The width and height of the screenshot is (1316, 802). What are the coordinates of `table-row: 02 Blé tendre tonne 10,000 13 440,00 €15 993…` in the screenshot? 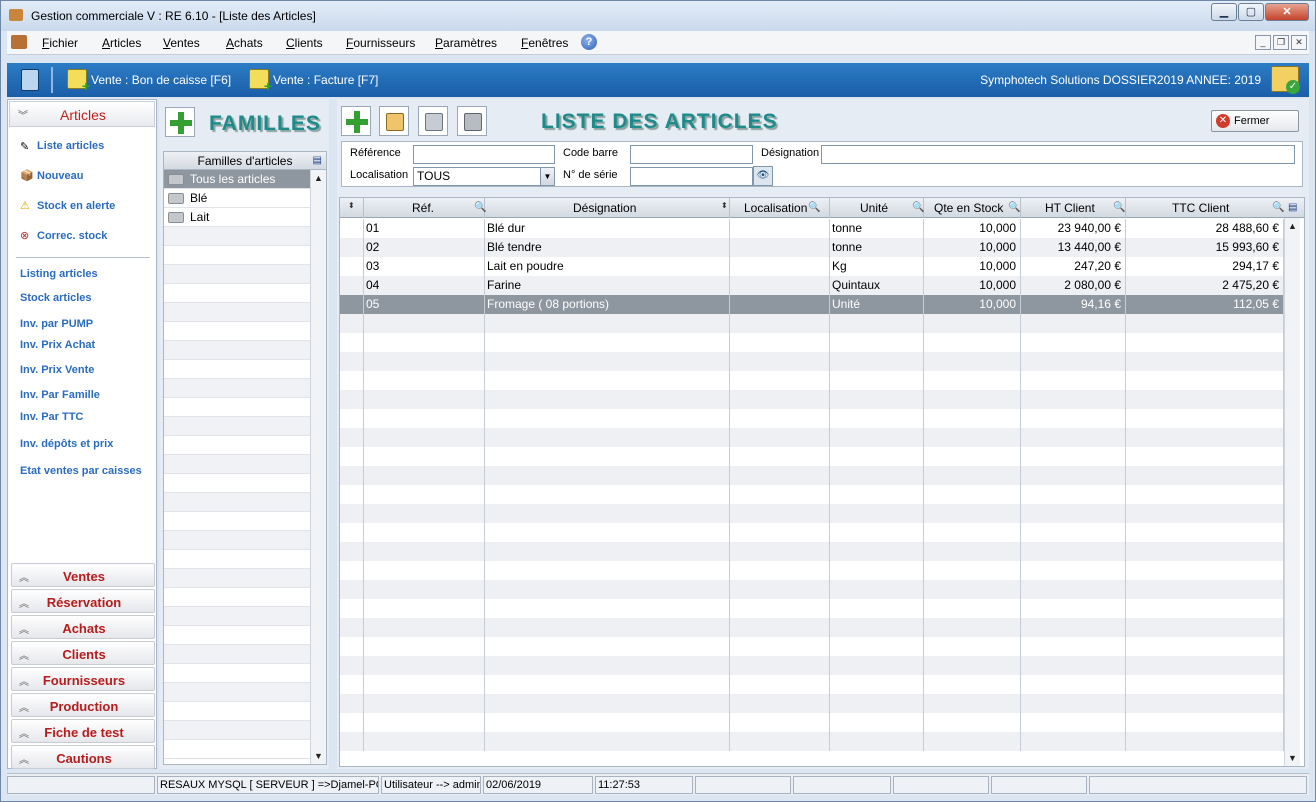 It's located at (812, 247).